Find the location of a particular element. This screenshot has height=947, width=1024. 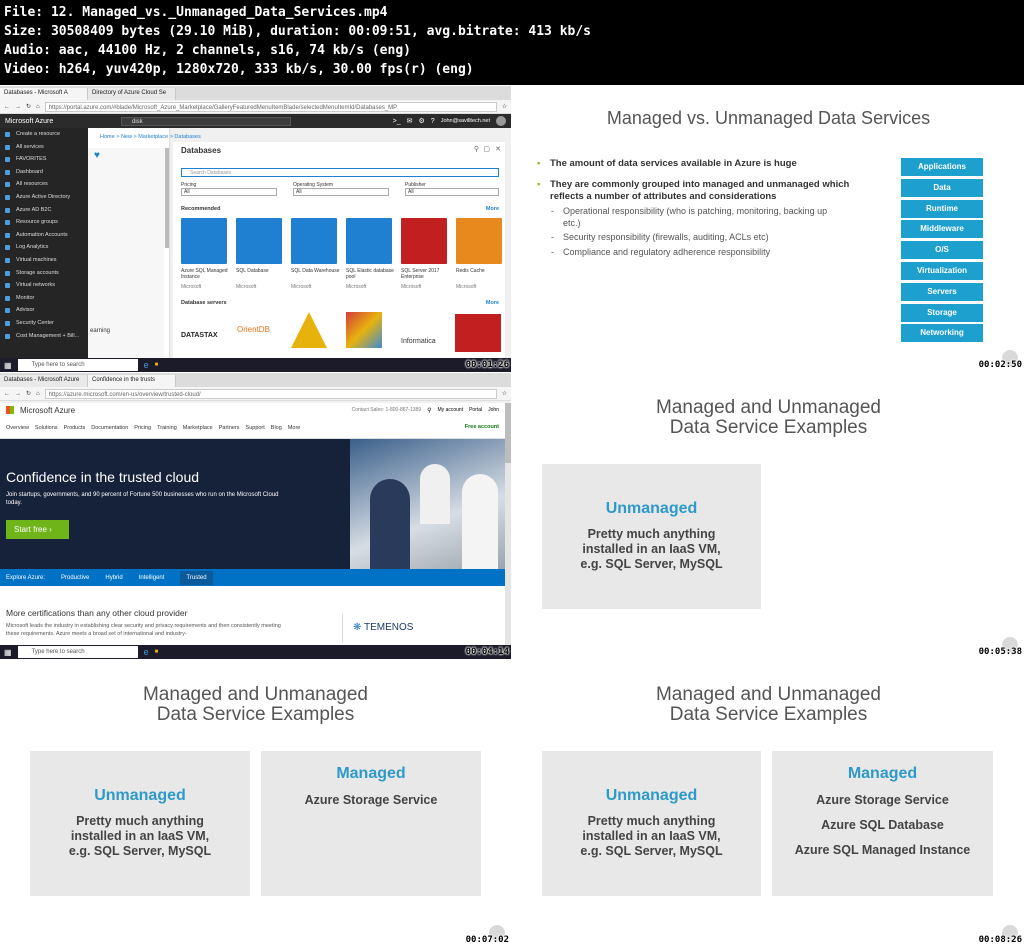

close-icon: ✕ is located at coordinates (498, 149).